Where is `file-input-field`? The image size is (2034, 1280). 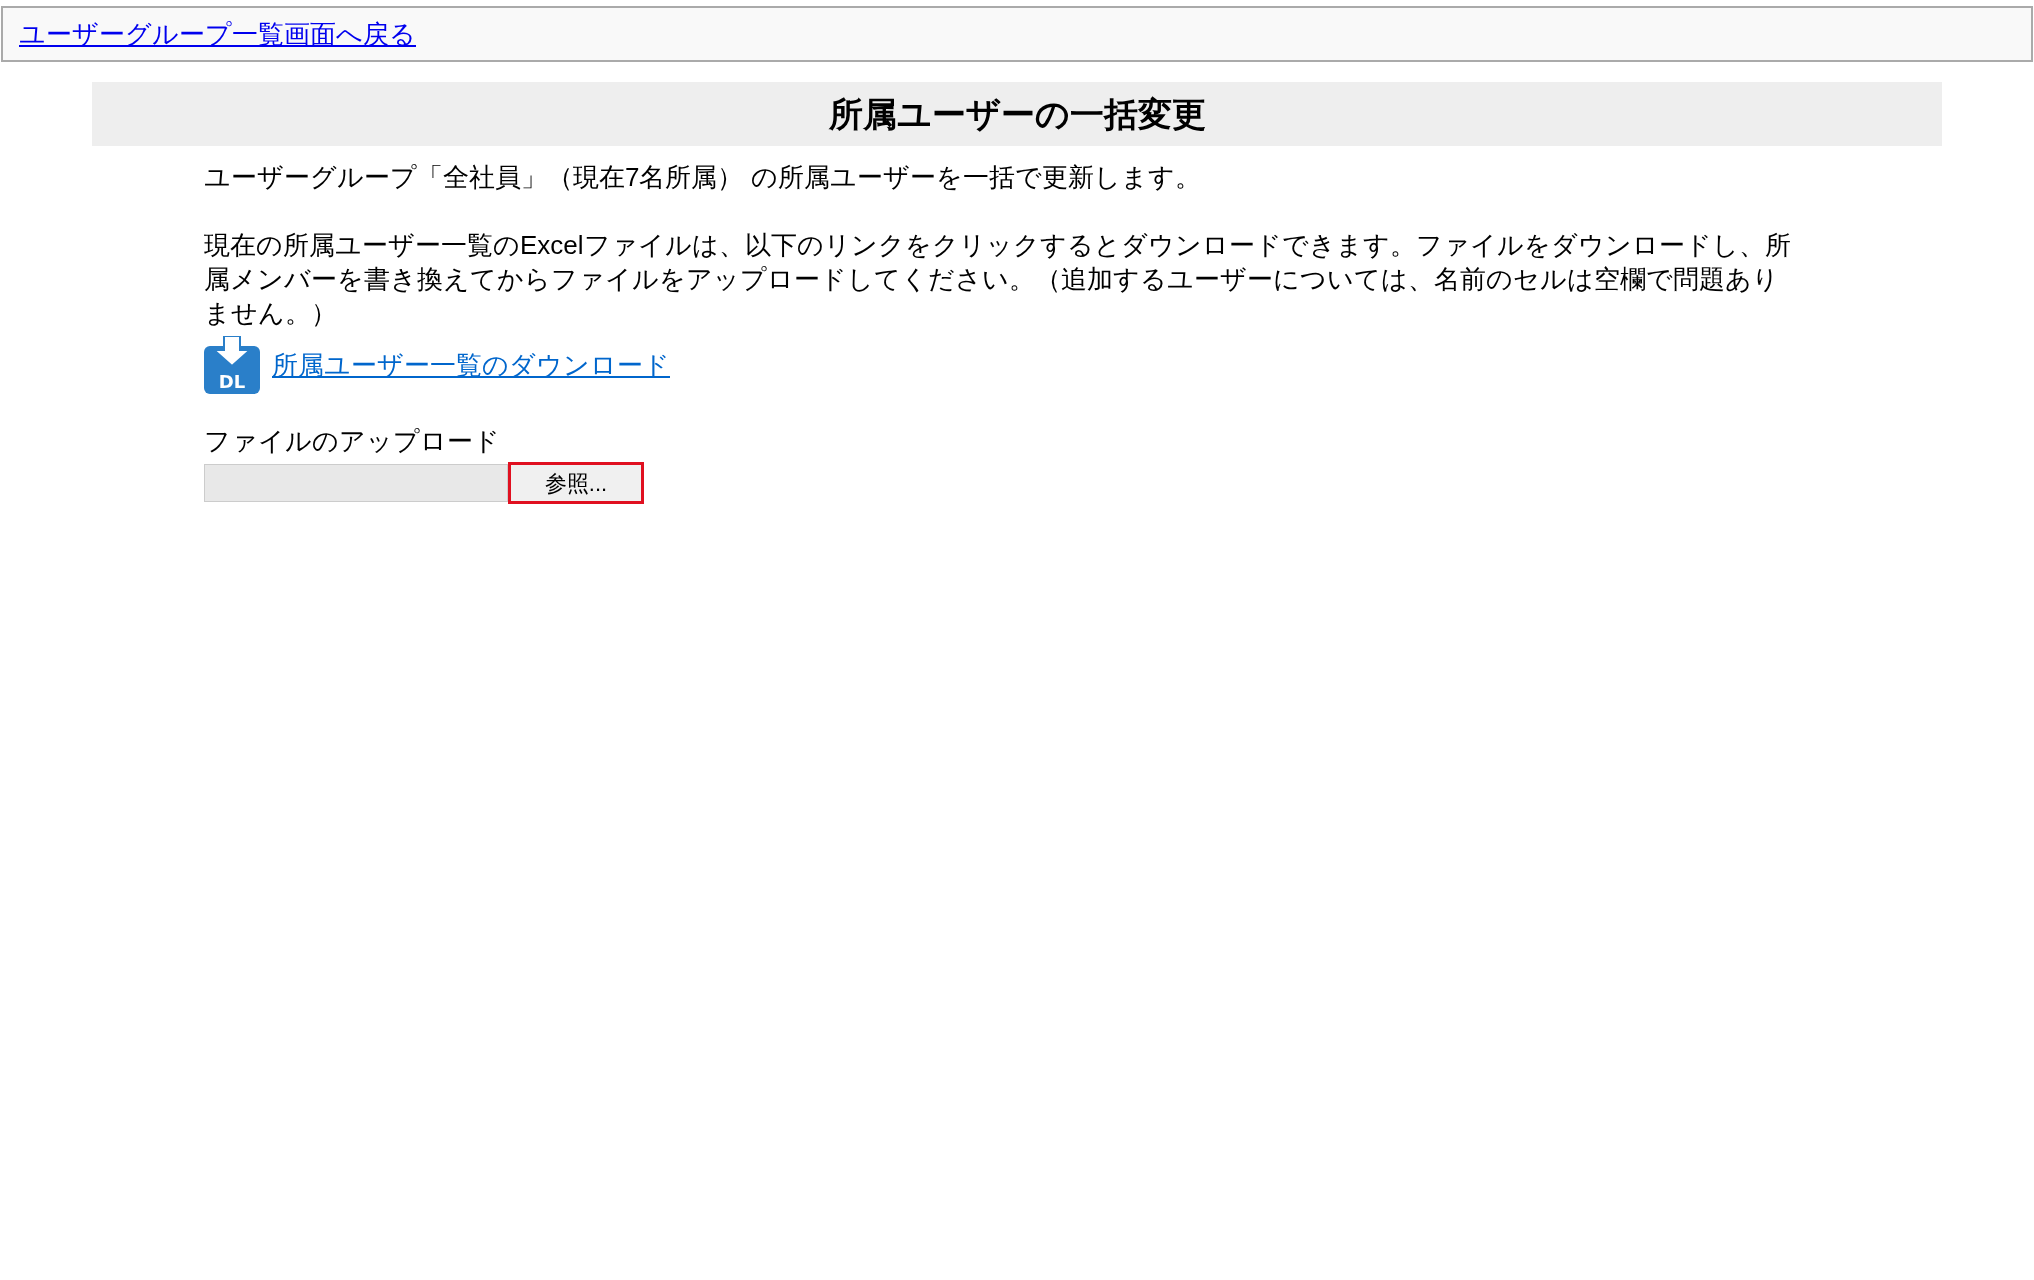 file-input-field is located at coordinates (356, 483).